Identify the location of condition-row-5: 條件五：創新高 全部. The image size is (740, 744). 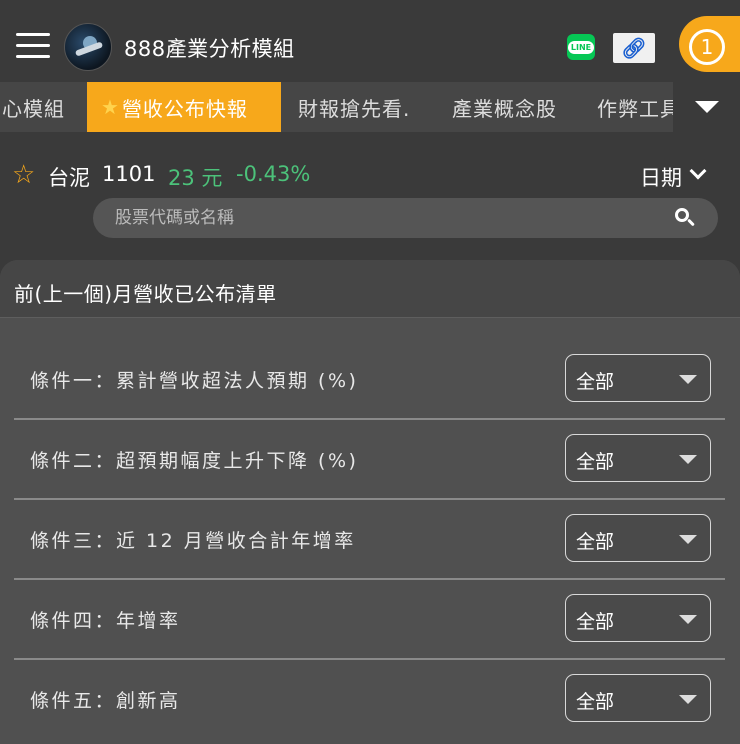
(369, 700).